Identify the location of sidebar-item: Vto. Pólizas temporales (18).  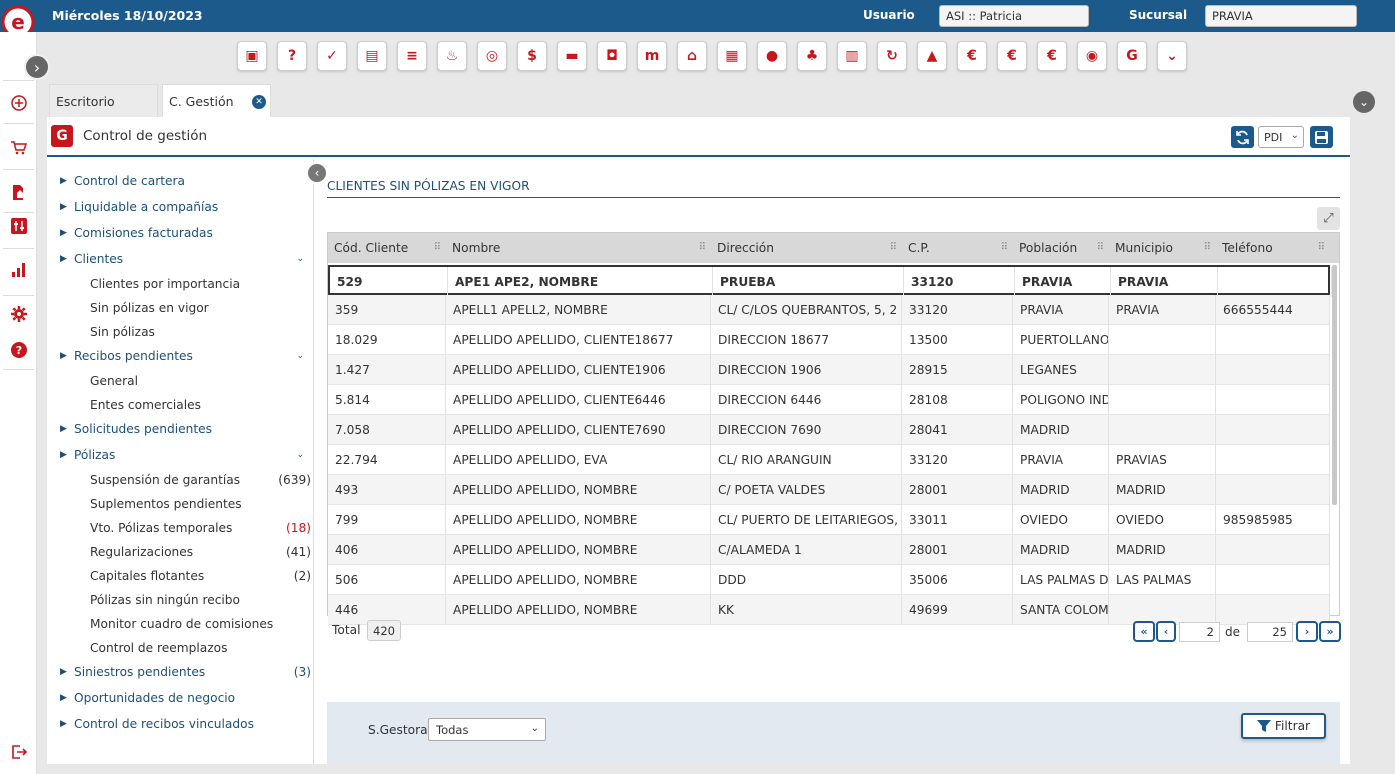
(180, 528).